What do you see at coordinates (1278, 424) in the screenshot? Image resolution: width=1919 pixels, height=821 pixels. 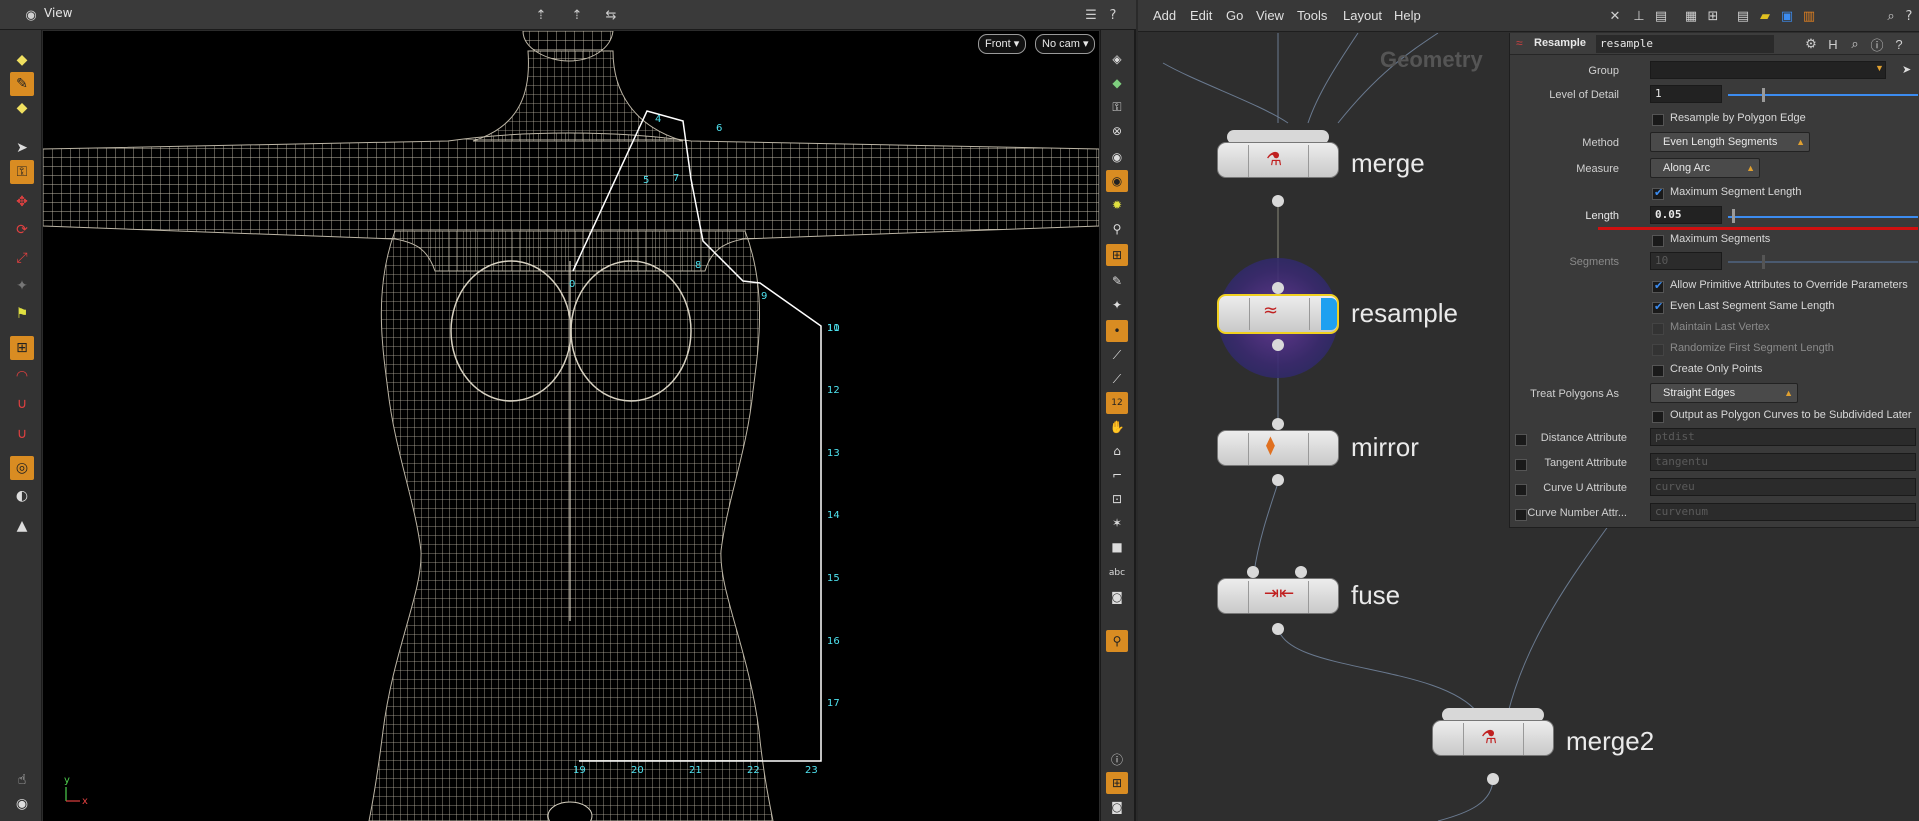 I see `mirror-input-port` at bounding box center [1278, 424].